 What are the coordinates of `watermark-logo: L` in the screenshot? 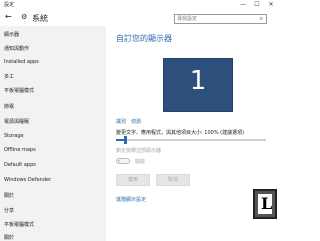 It's located at (265, 204).